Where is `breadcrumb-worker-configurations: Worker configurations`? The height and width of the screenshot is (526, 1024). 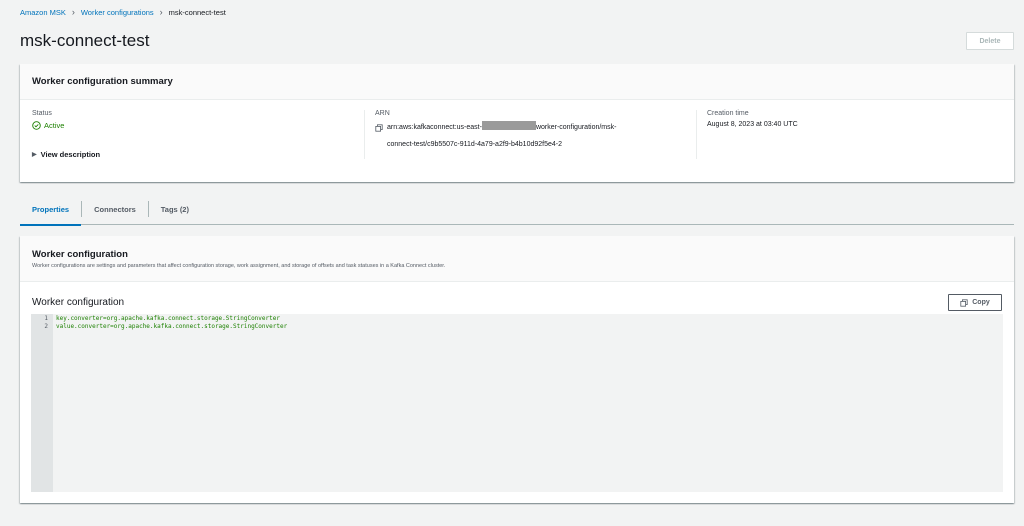 breadcrumb-worker-configurations: Worker configurations is located at coordinates (117, 12).